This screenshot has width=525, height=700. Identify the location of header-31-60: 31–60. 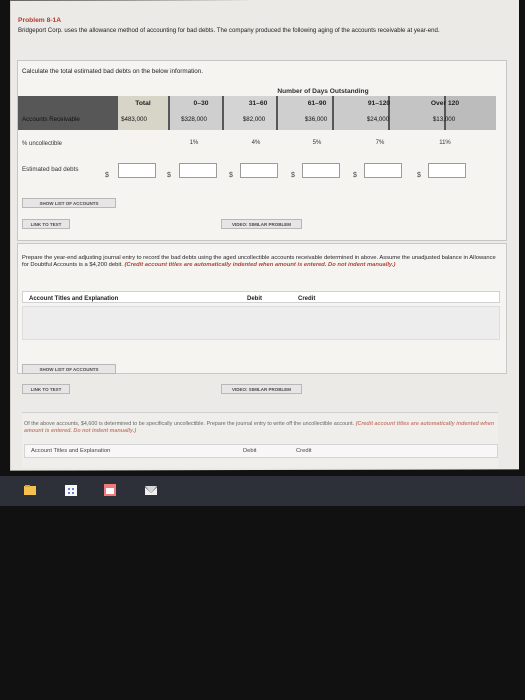
(258, 103).